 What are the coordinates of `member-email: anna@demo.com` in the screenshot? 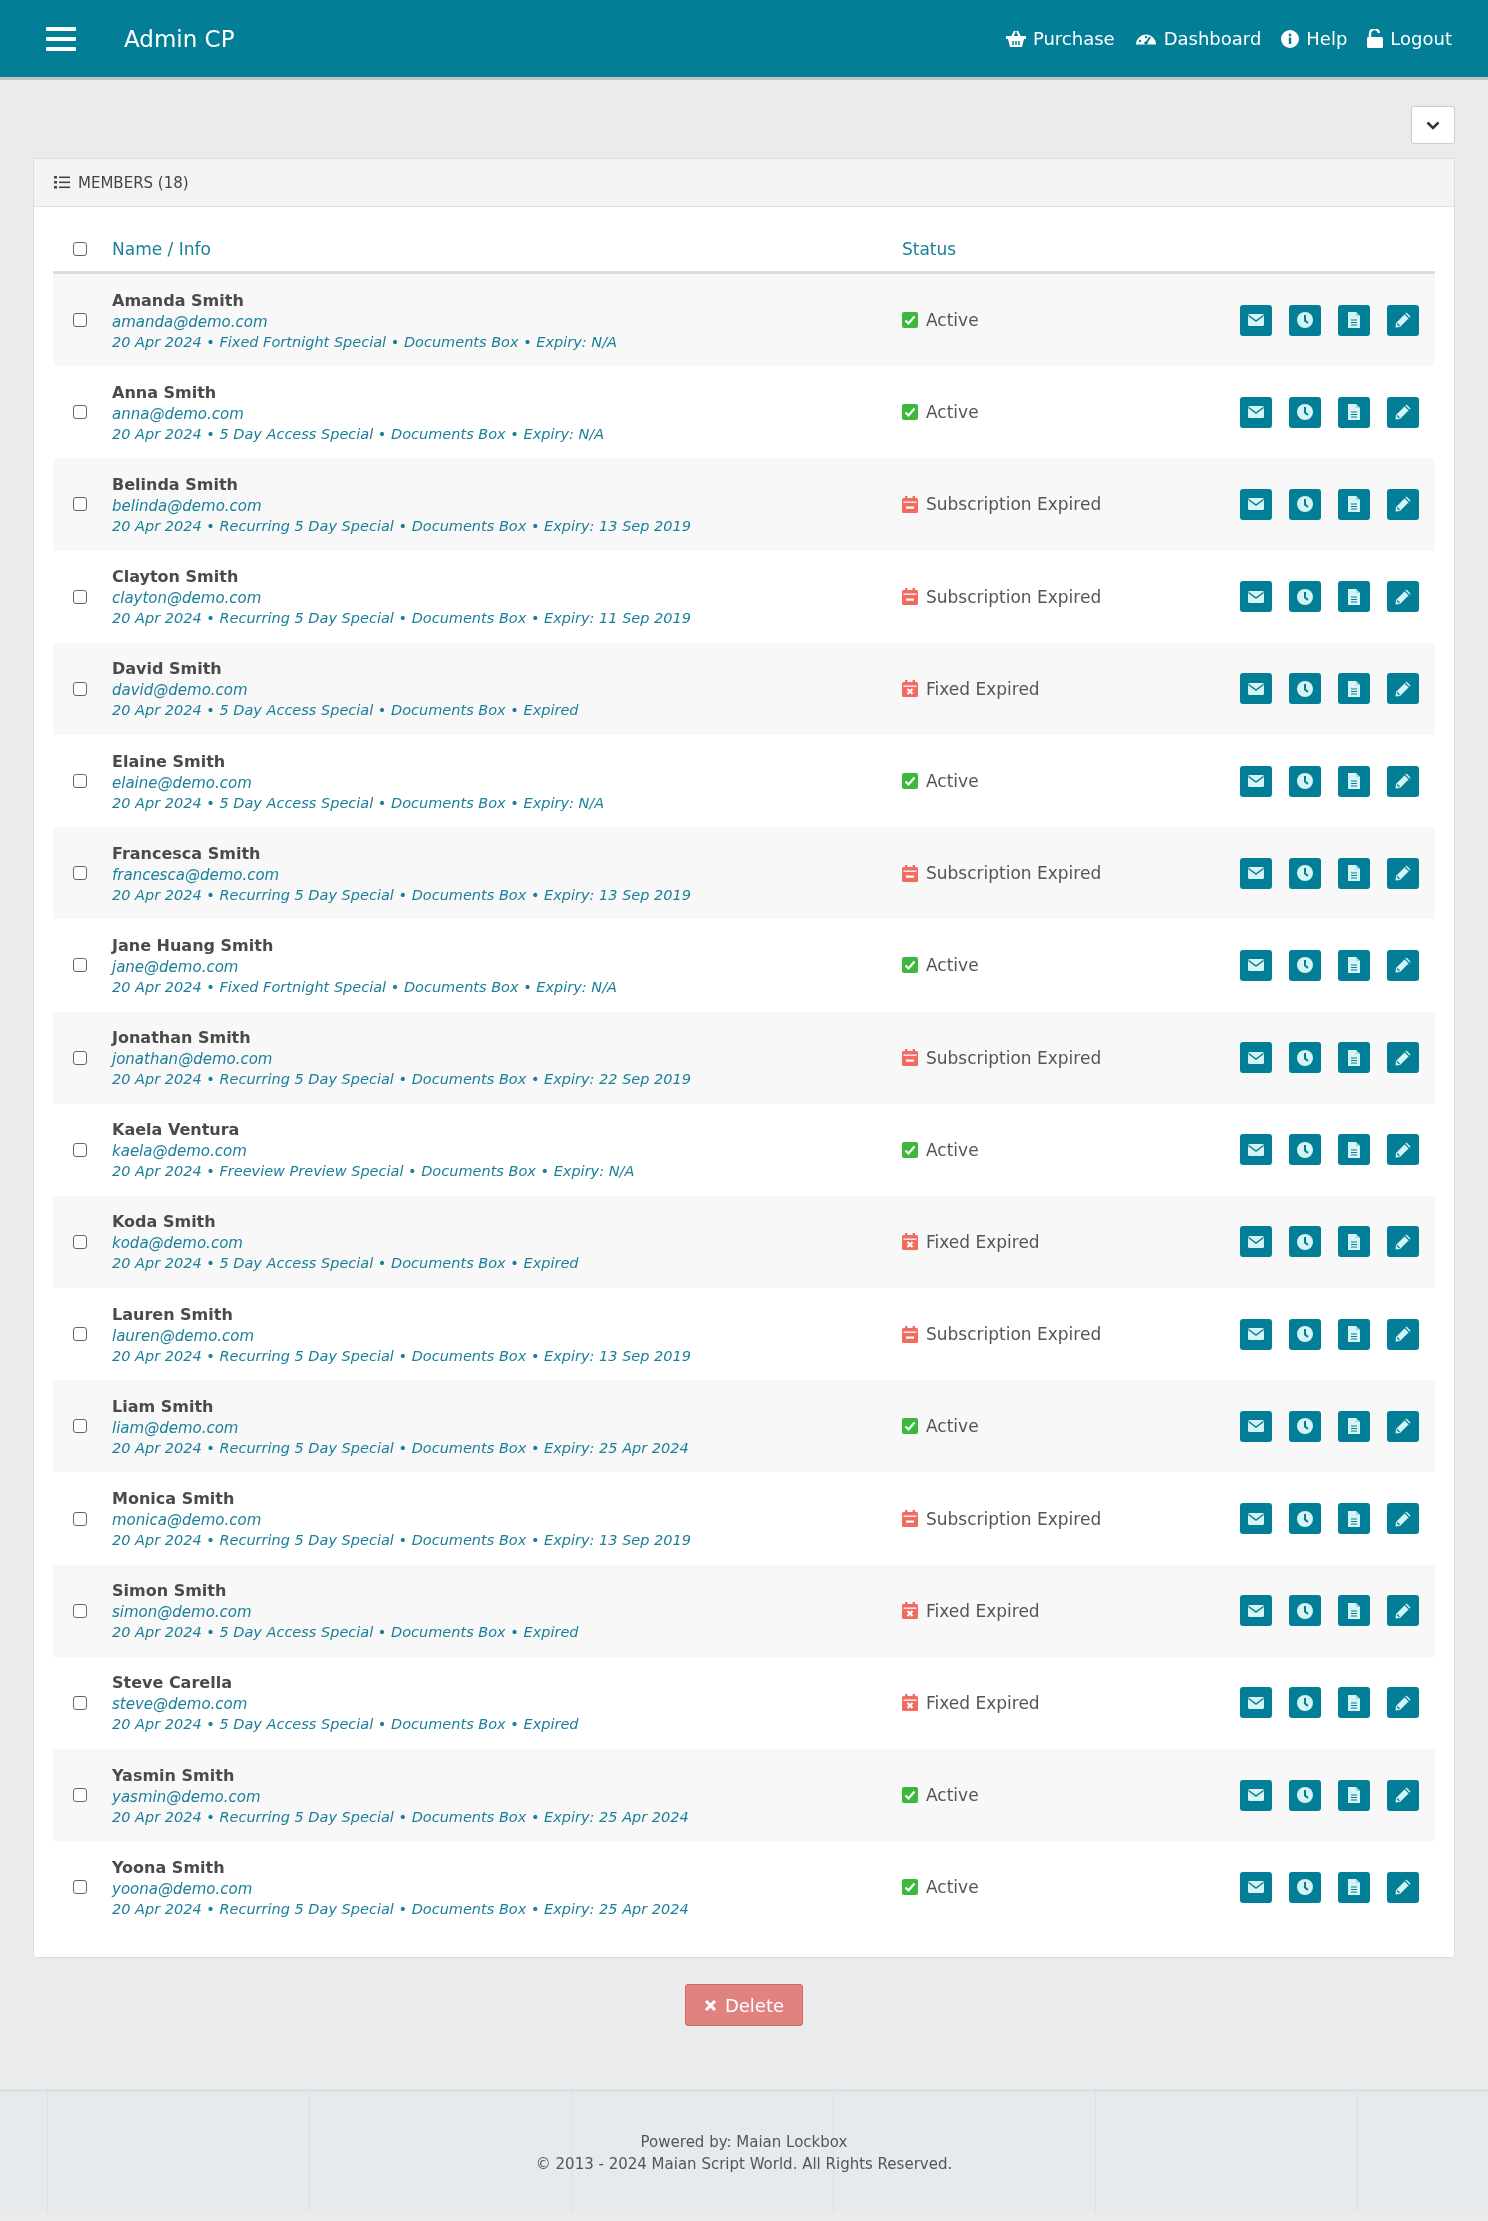 It's located at (507, 413).